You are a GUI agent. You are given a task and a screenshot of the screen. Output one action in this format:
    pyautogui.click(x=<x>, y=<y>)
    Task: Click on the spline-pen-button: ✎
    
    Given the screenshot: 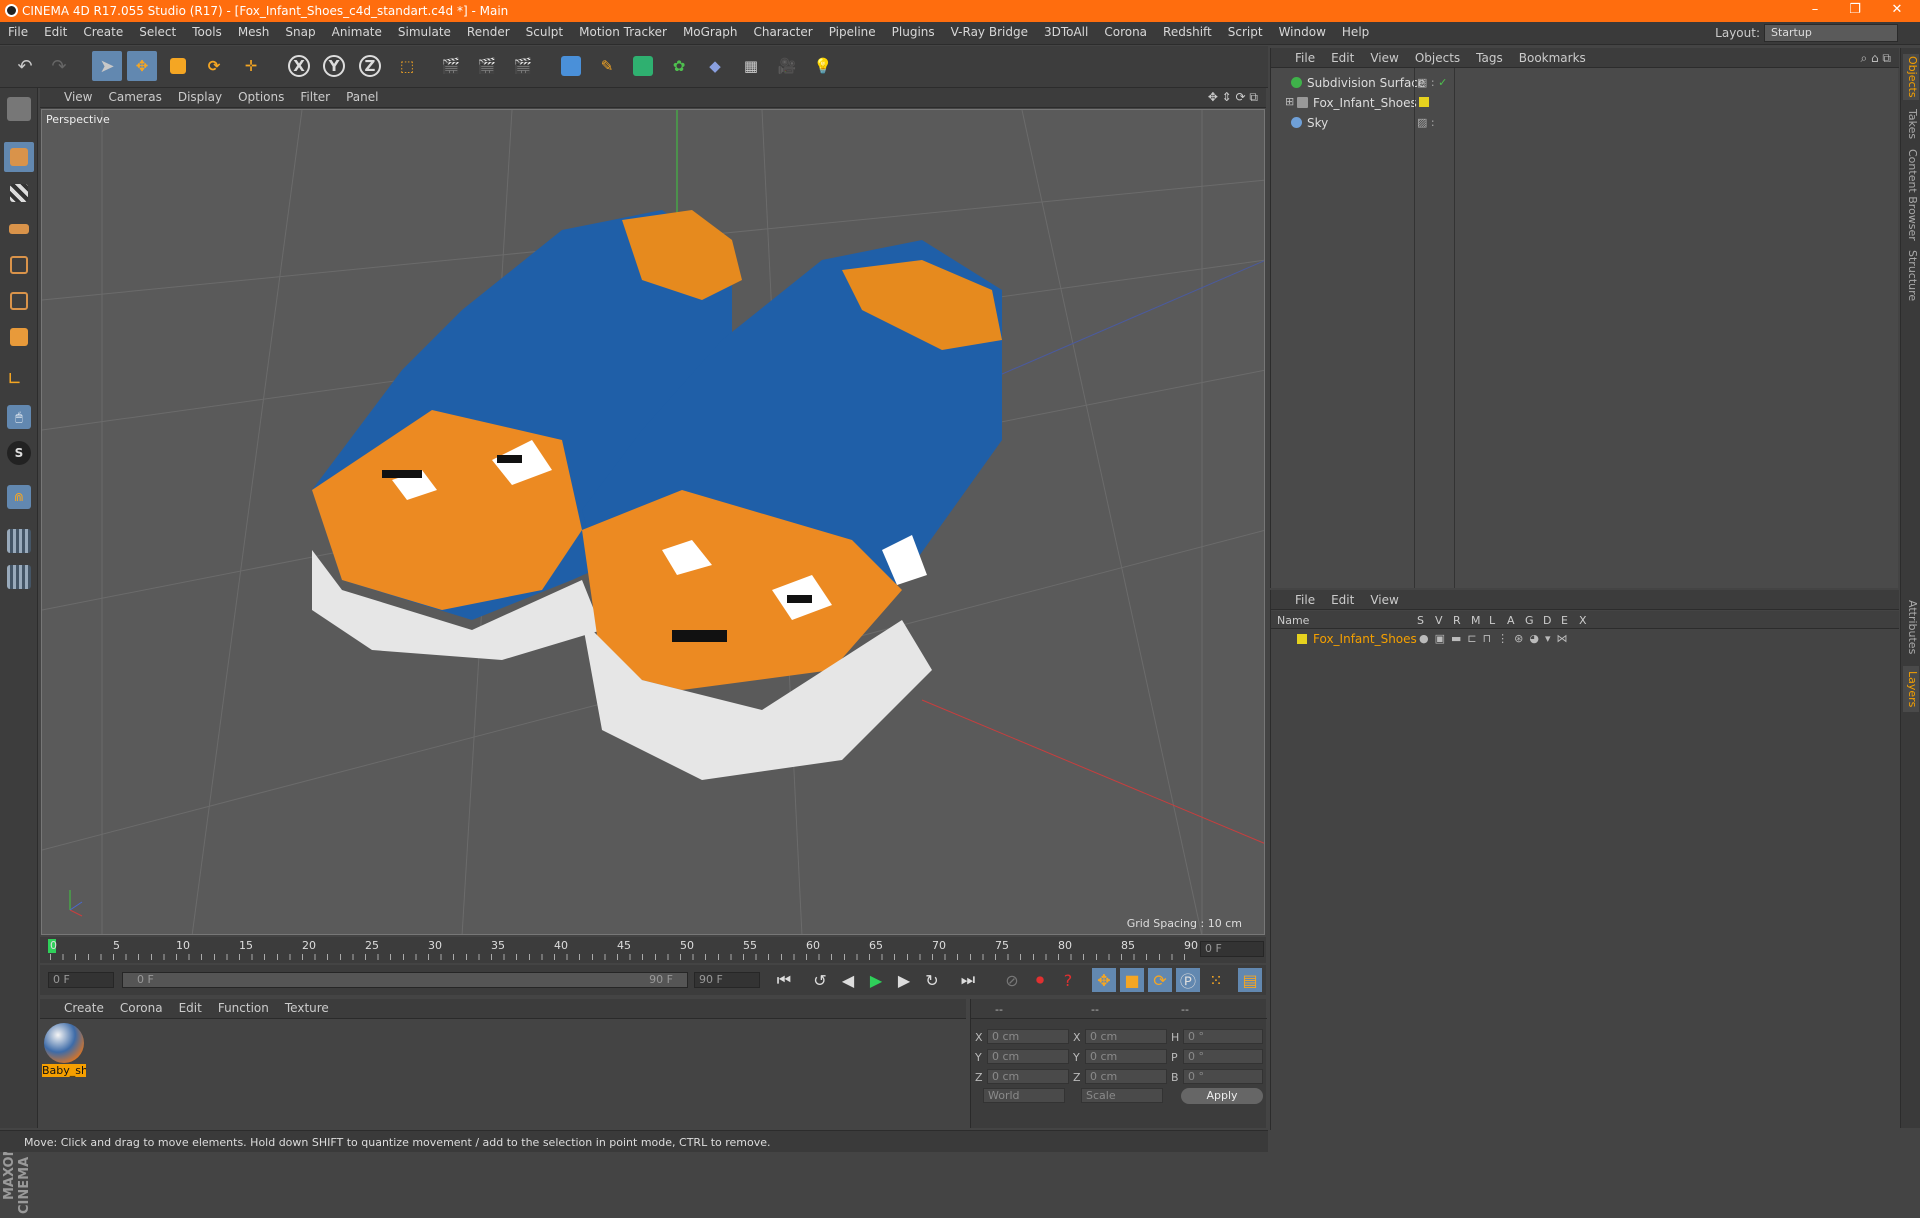 What is the action you would take?
    pyautogui.click(x=607, y=66)
    